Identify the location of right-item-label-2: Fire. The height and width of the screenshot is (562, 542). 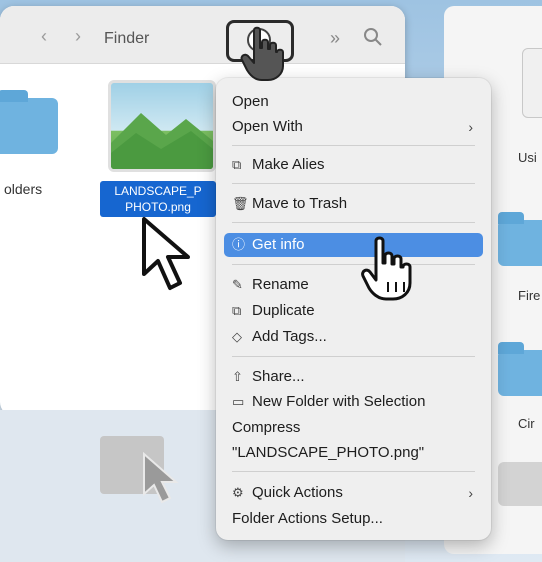
(529, 295).